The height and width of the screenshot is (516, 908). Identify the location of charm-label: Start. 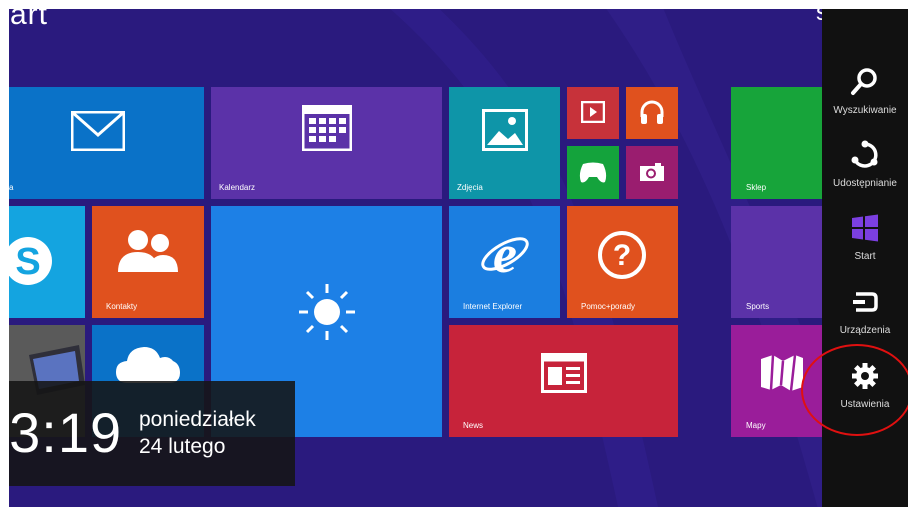
(865, 256).